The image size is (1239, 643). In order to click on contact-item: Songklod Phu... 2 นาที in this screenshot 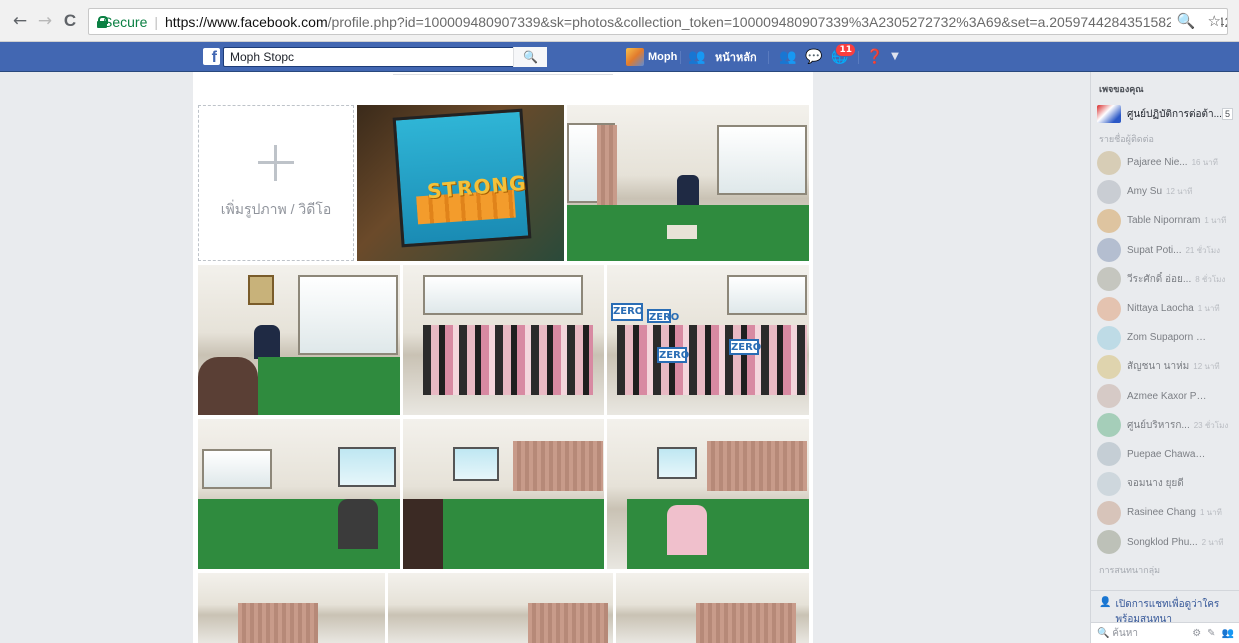, I will do `click(1165, 541)`.